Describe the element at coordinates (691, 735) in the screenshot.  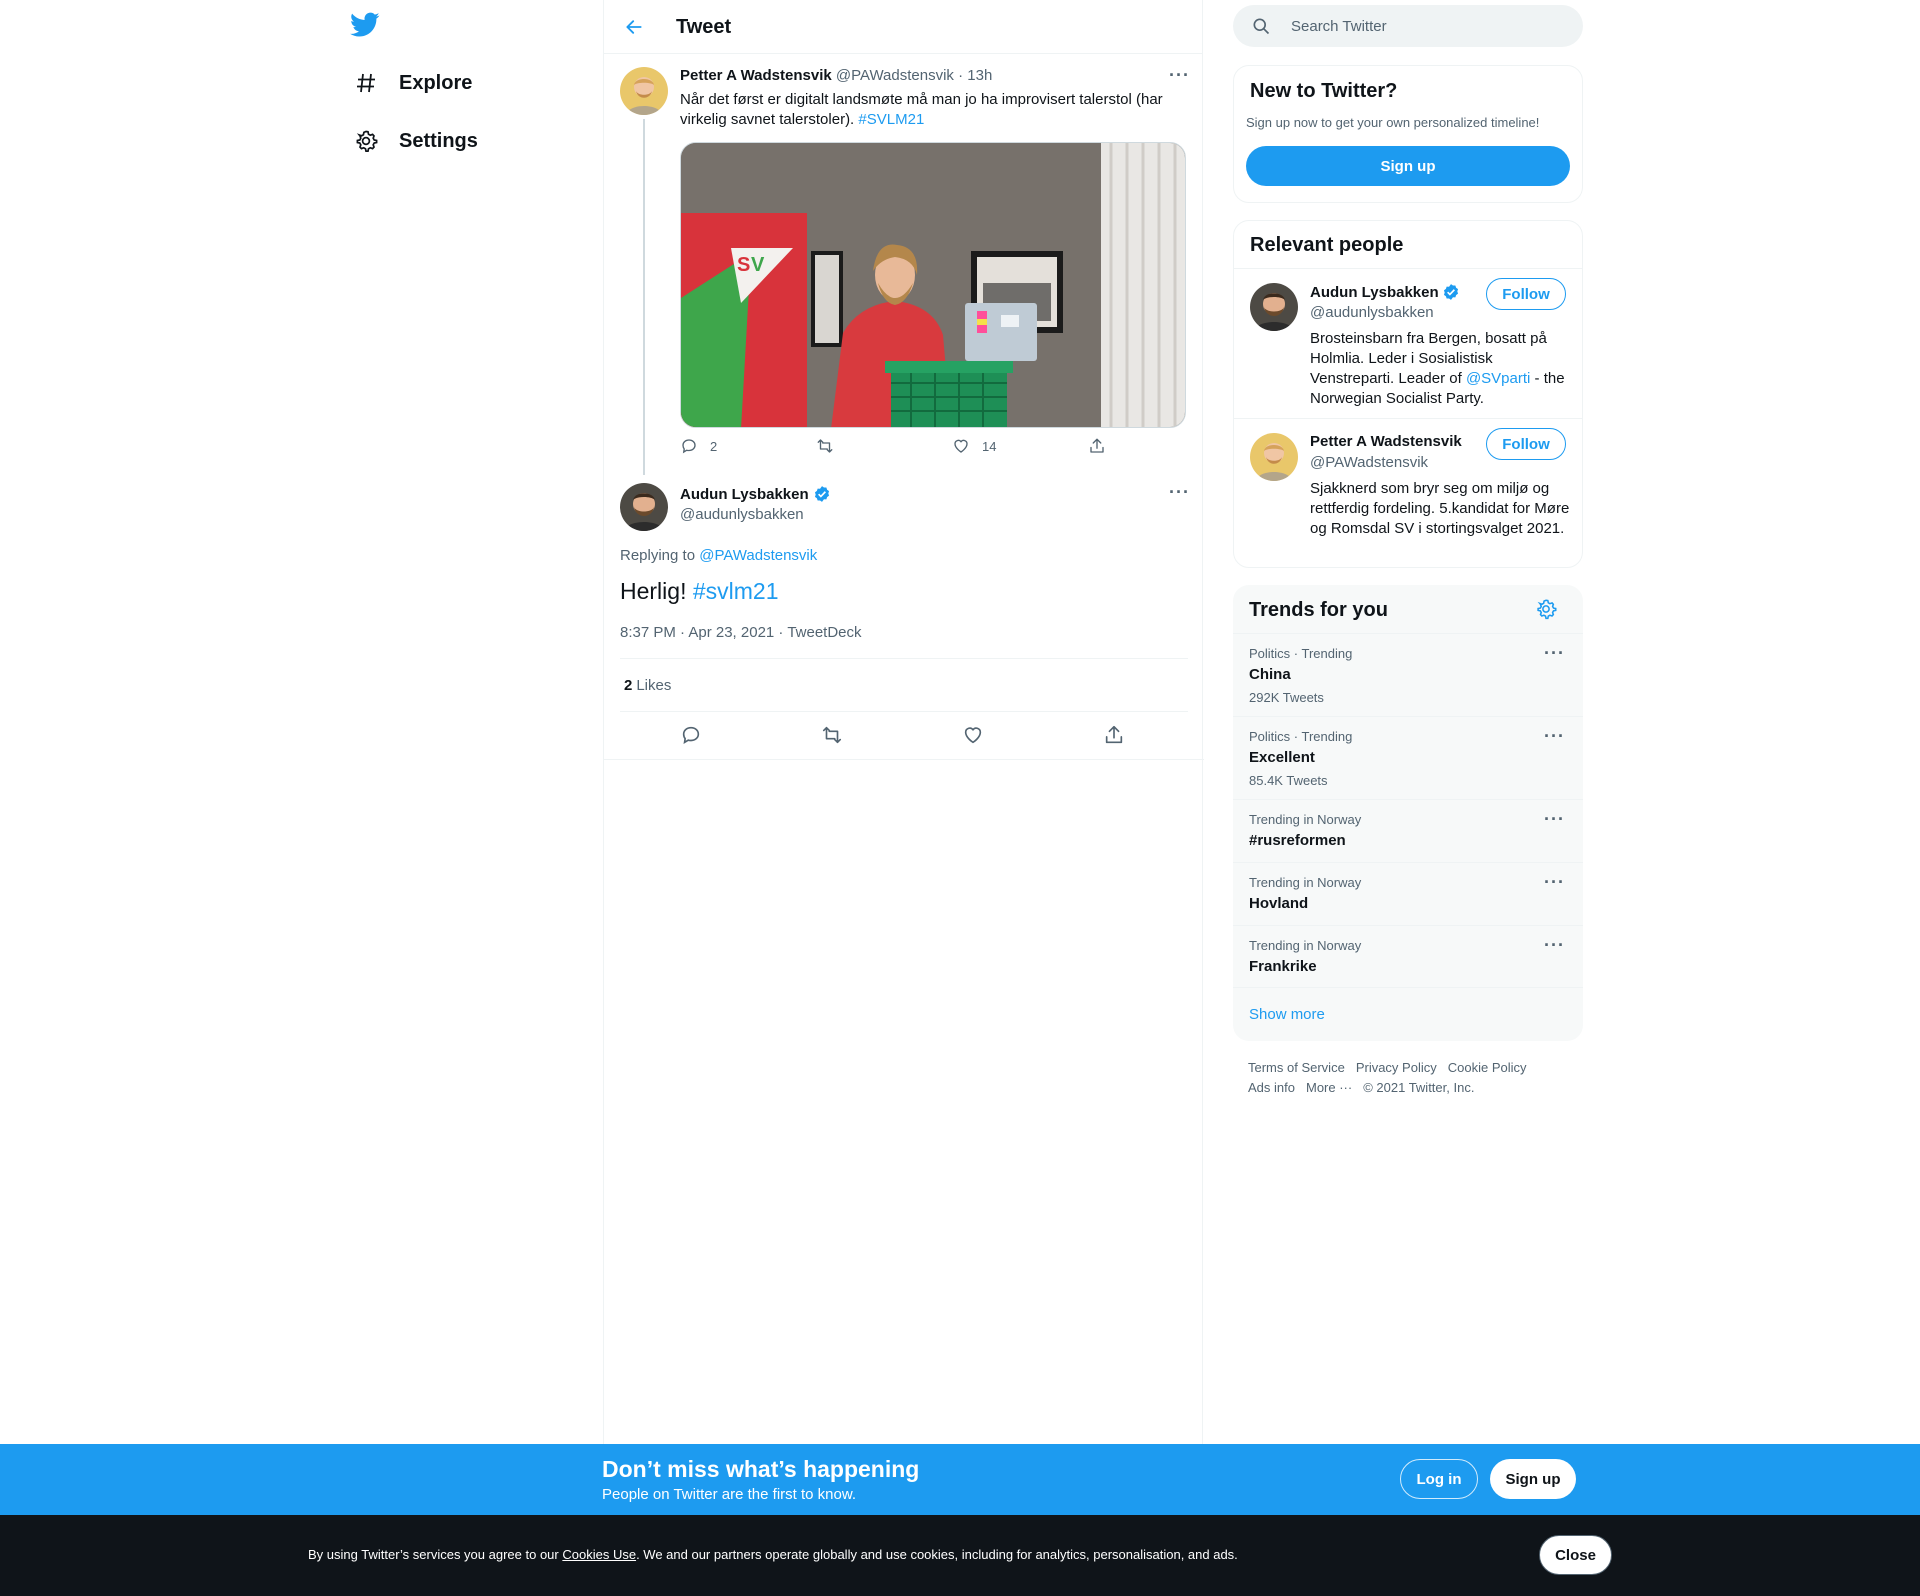
I see `reply-button` at that location.